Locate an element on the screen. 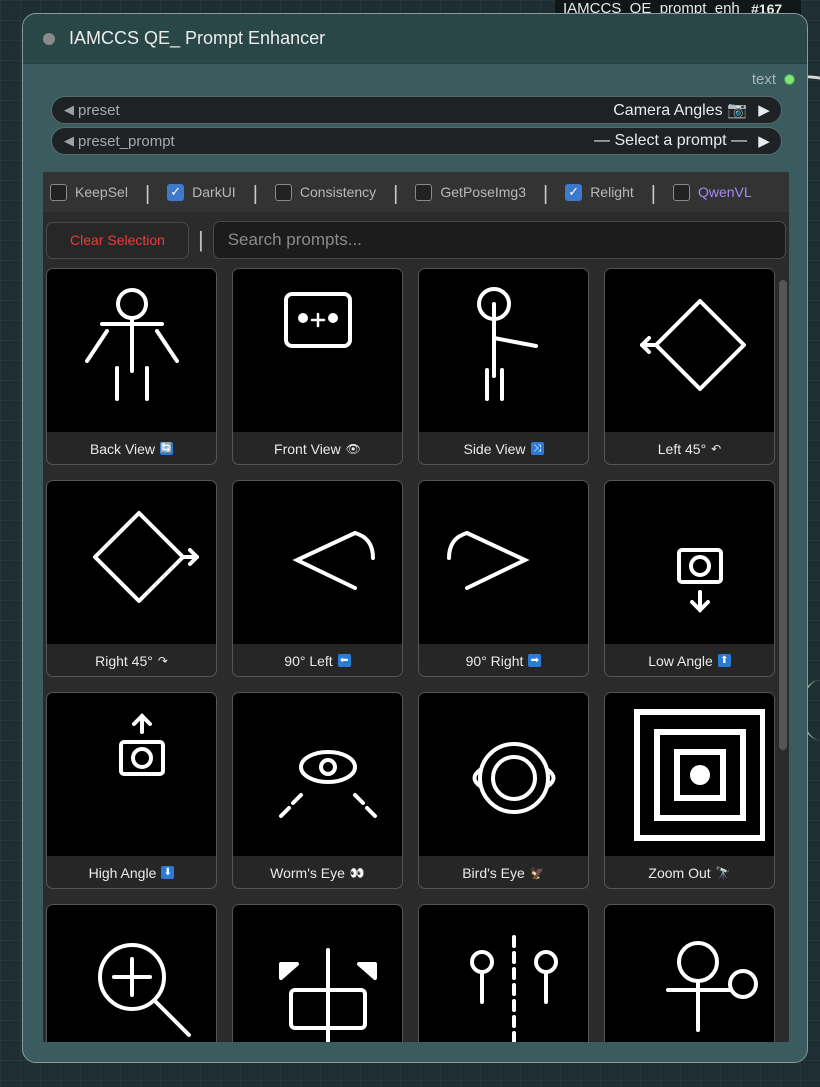  prompt-card-label: High Angle ⬇ is located at coordinates (131, 872).